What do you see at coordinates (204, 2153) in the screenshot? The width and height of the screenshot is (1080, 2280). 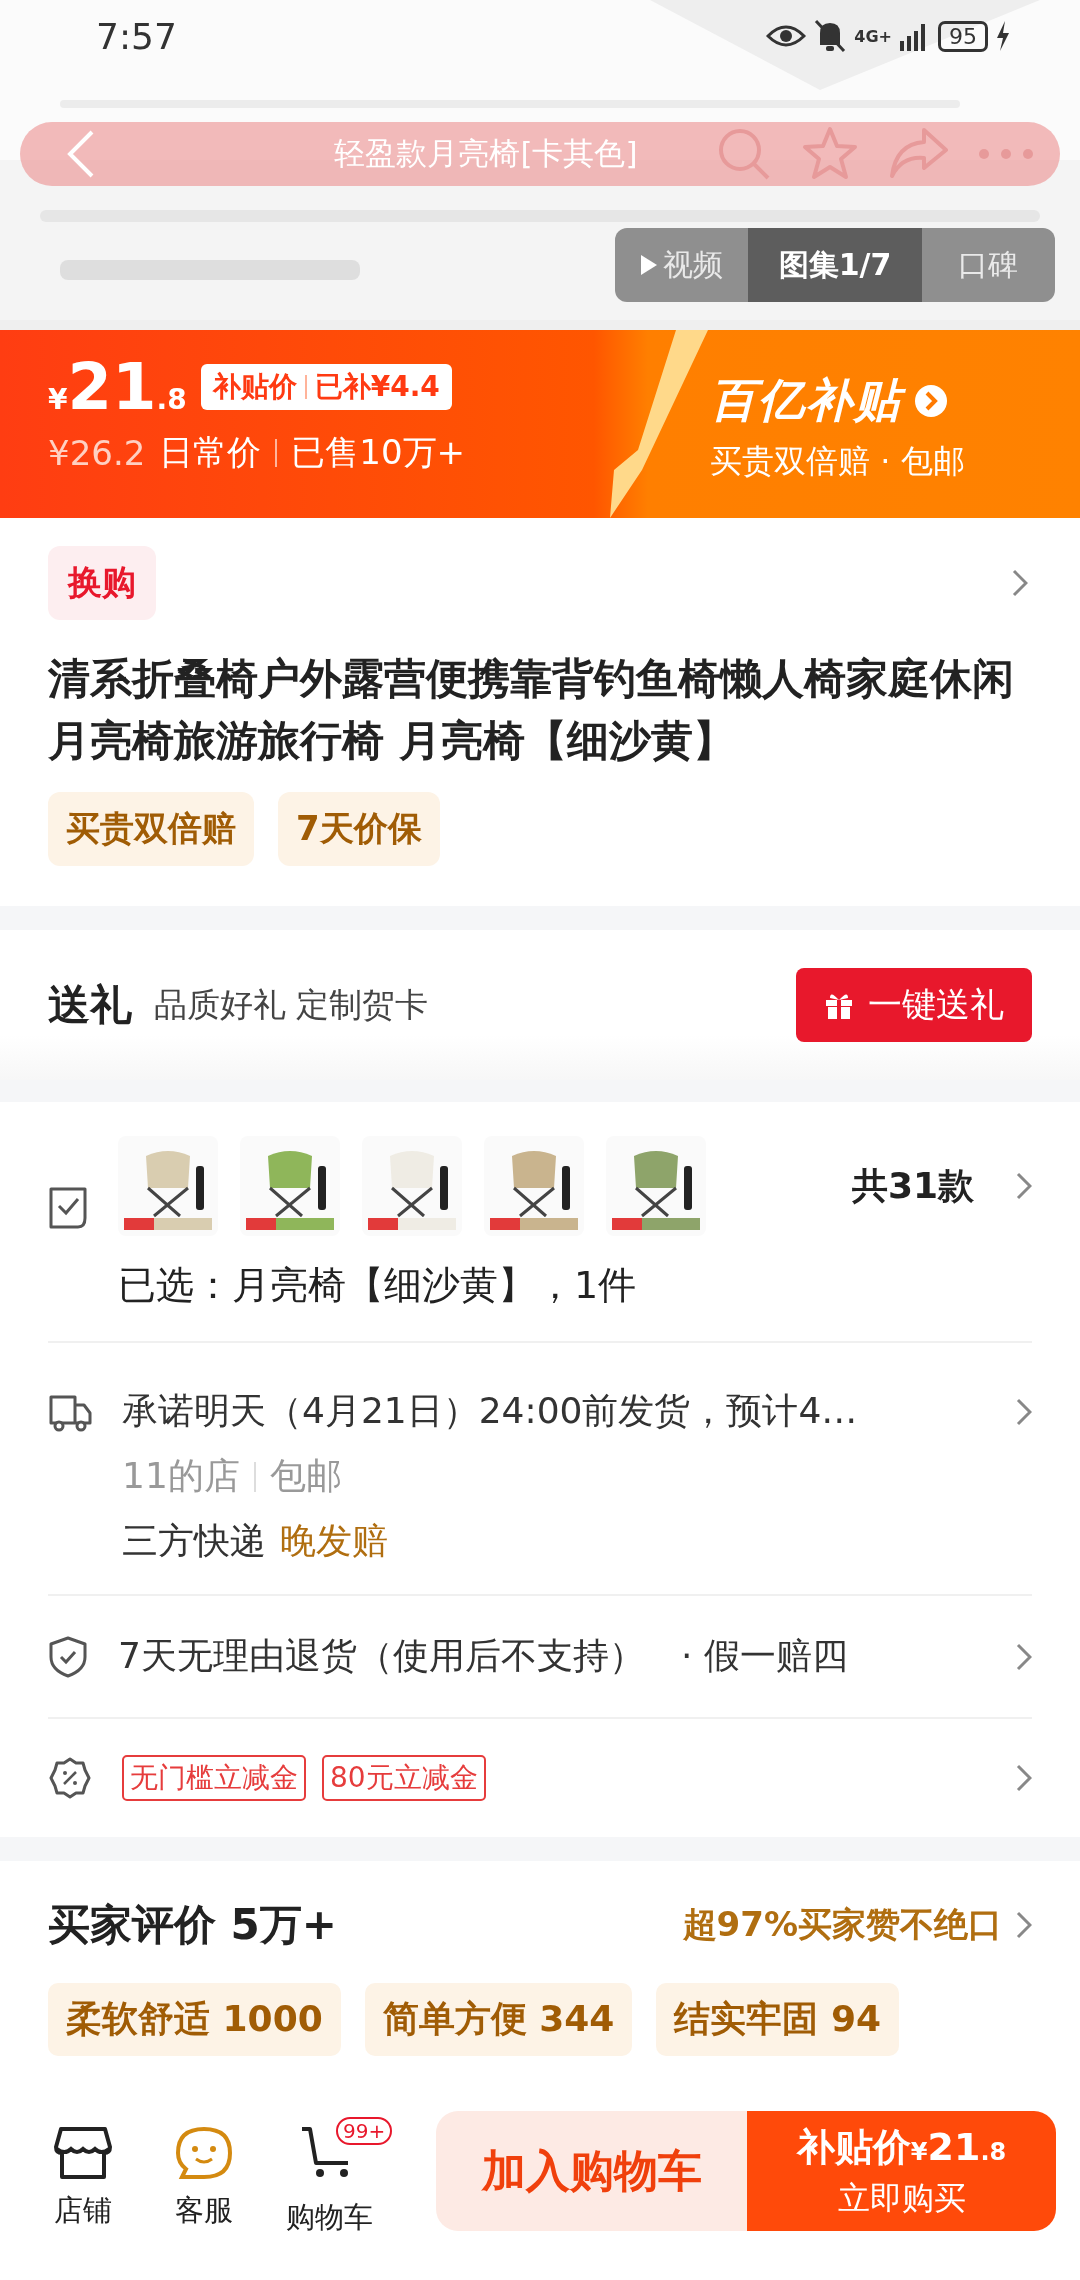 I see `chat-face-icon` at bounding box center [204, 2153].